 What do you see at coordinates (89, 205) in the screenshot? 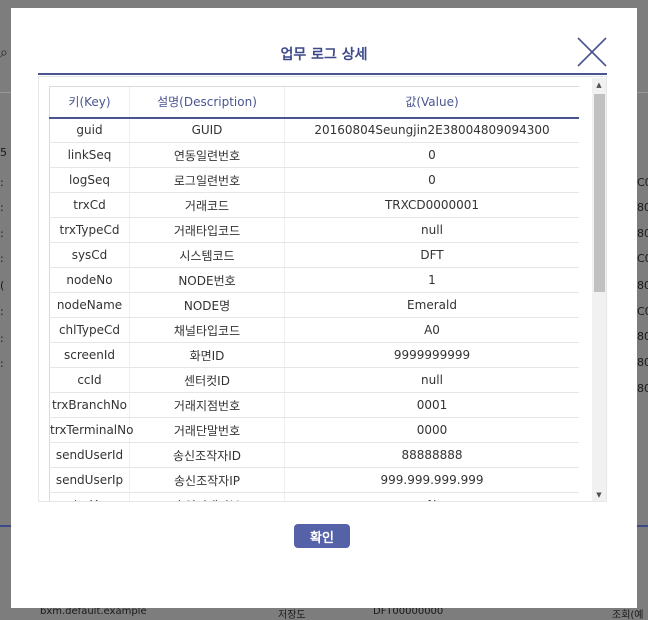
I see `cell-key: trxCd` at bounding box center [89, 205].